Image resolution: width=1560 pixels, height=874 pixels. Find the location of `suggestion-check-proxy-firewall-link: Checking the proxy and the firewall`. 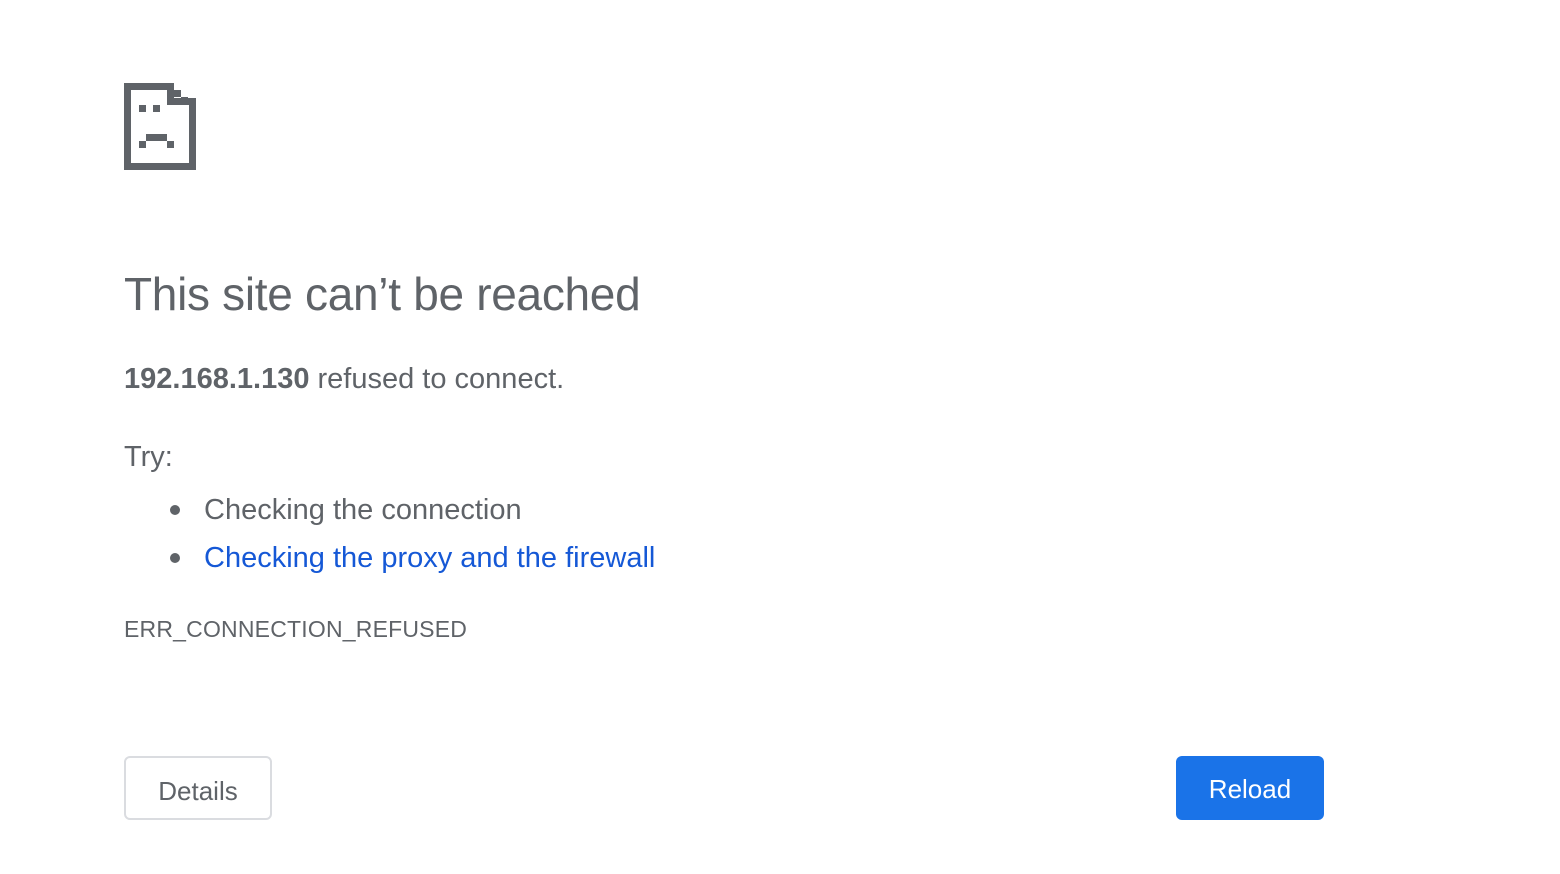

suggestion-check-proxy-firewall-link: Checking the proxy and the firewall is located at coordinates (429, 558).